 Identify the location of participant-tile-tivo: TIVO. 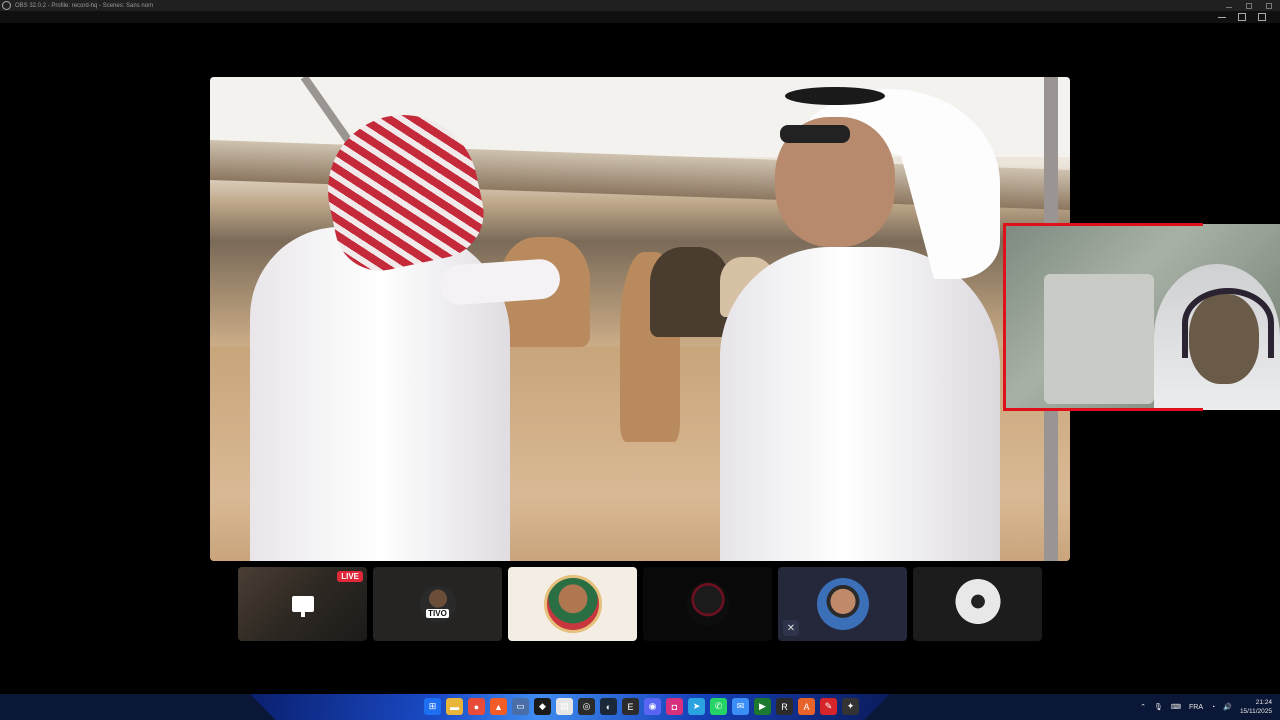
(437, 604).